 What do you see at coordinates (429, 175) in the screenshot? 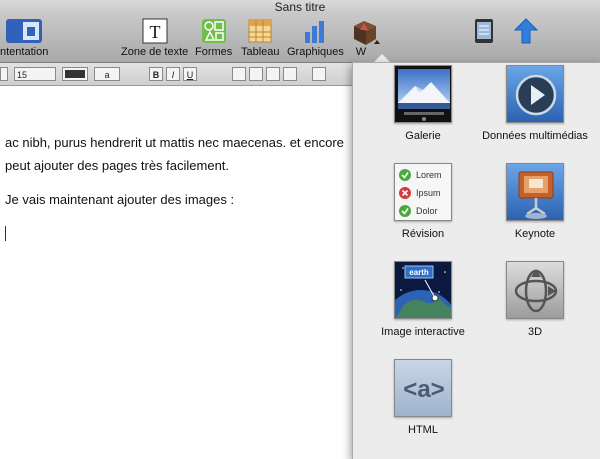
I see `review-item: Lorem` at bounding box center [429, 175].